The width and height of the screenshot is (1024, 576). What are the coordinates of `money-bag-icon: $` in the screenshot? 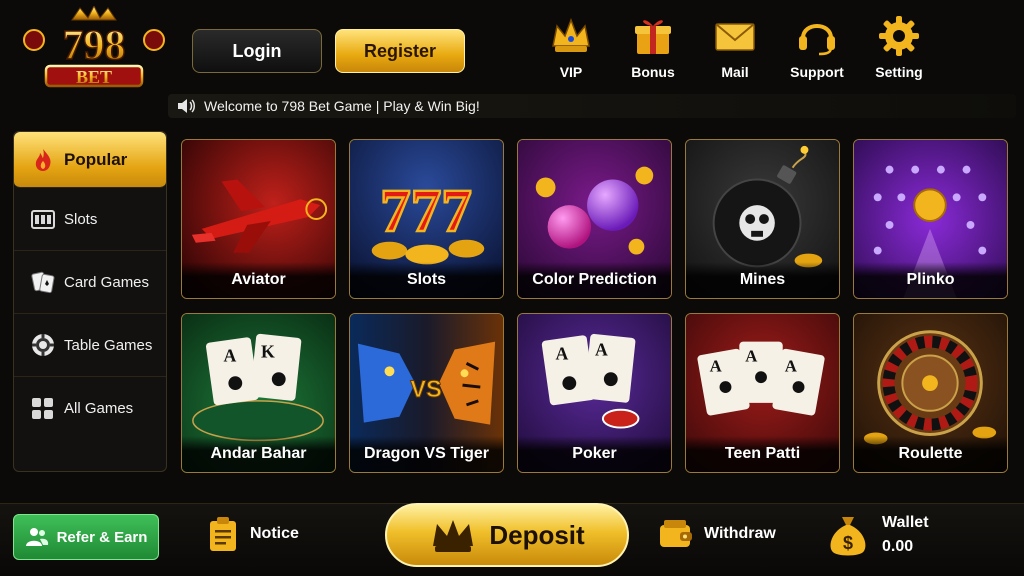 It's located at (848, 536).